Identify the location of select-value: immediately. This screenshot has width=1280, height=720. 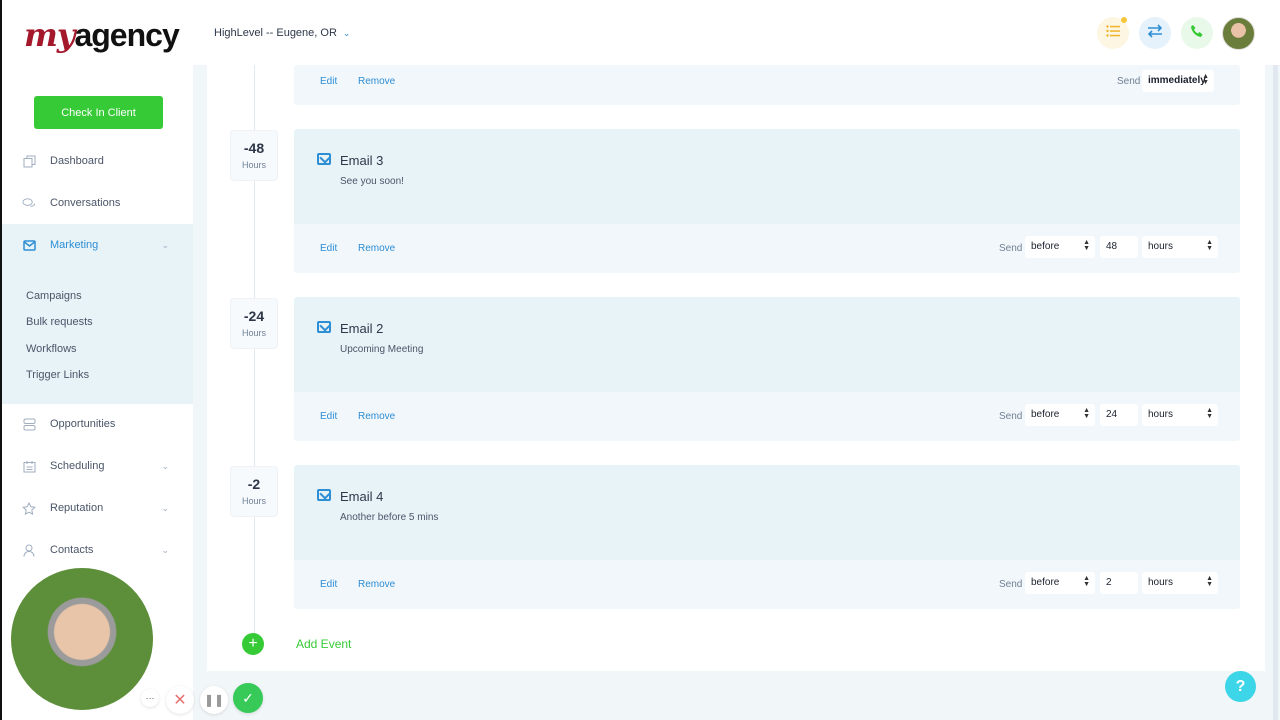
(1177, 80).